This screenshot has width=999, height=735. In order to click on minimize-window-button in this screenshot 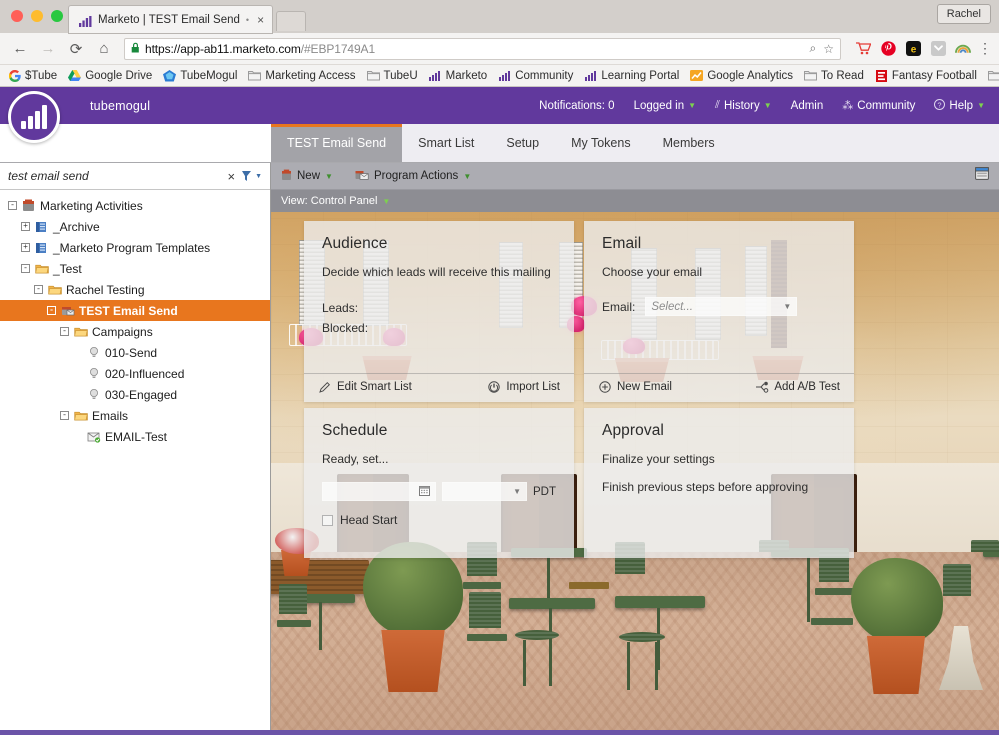, I will do `click(37, 16)`.